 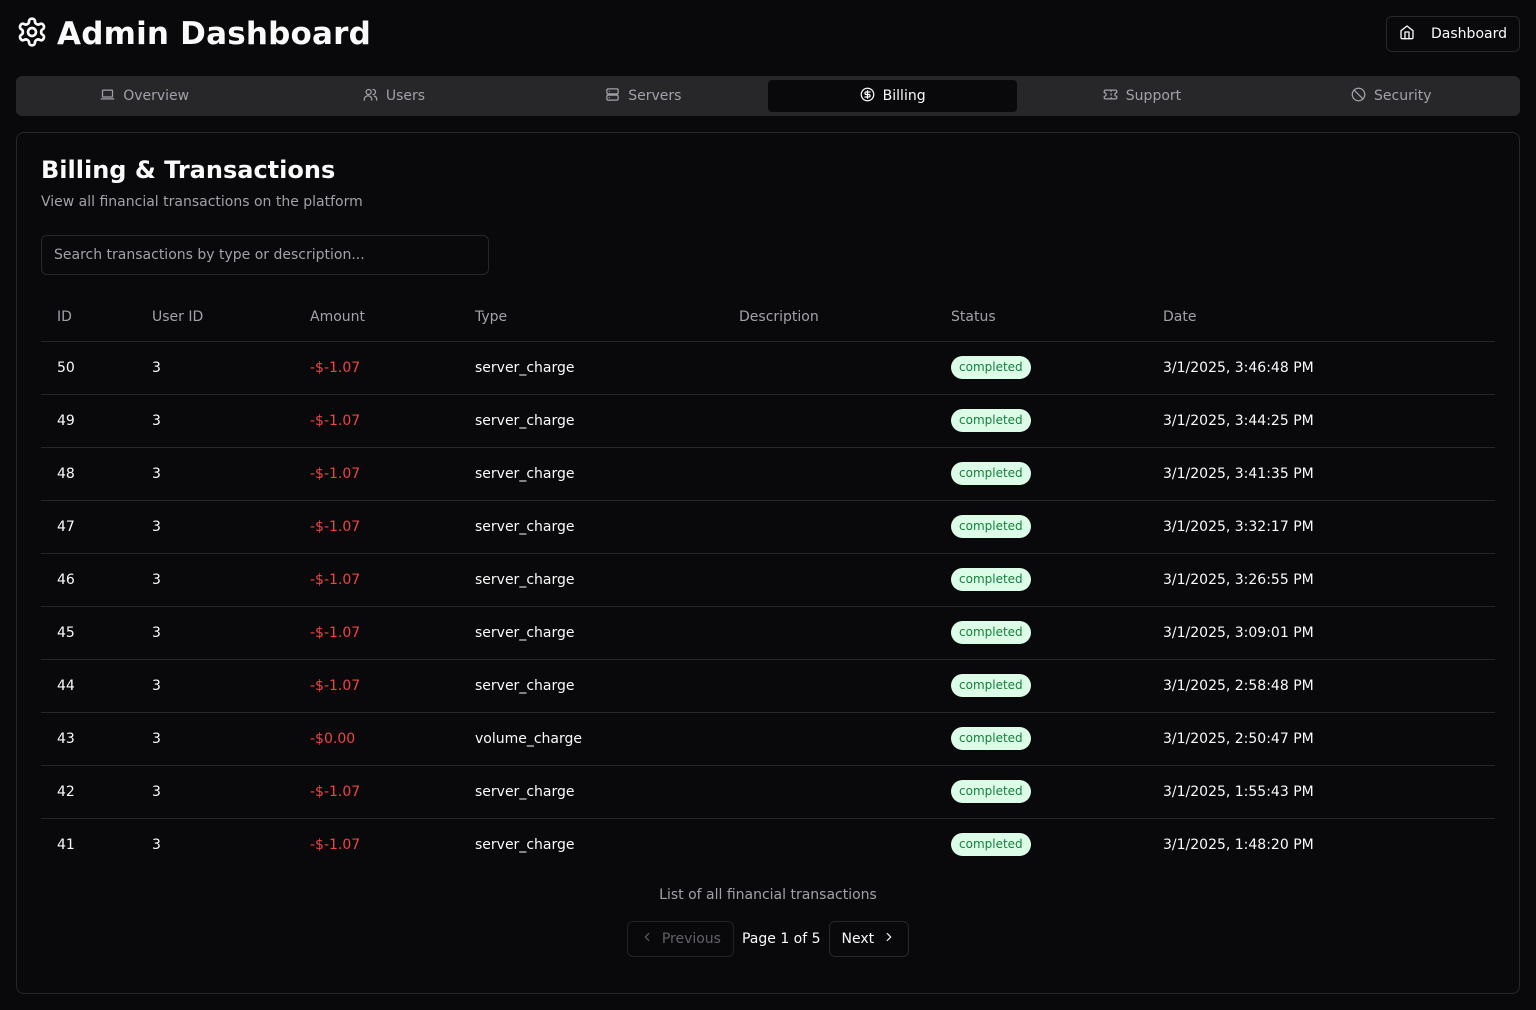 I want to click on tab-label: Users, so click(x=405, y=96).